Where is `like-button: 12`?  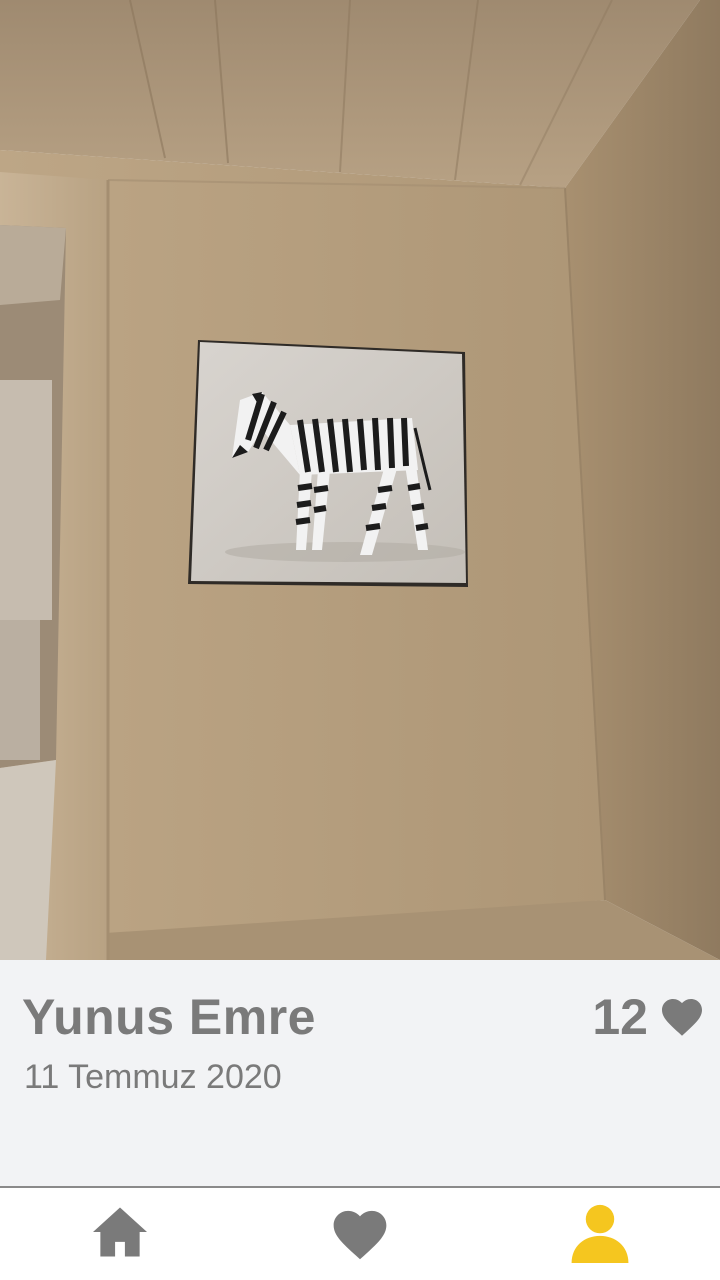 like-button: 12 is located at coordinates (649, 1017).